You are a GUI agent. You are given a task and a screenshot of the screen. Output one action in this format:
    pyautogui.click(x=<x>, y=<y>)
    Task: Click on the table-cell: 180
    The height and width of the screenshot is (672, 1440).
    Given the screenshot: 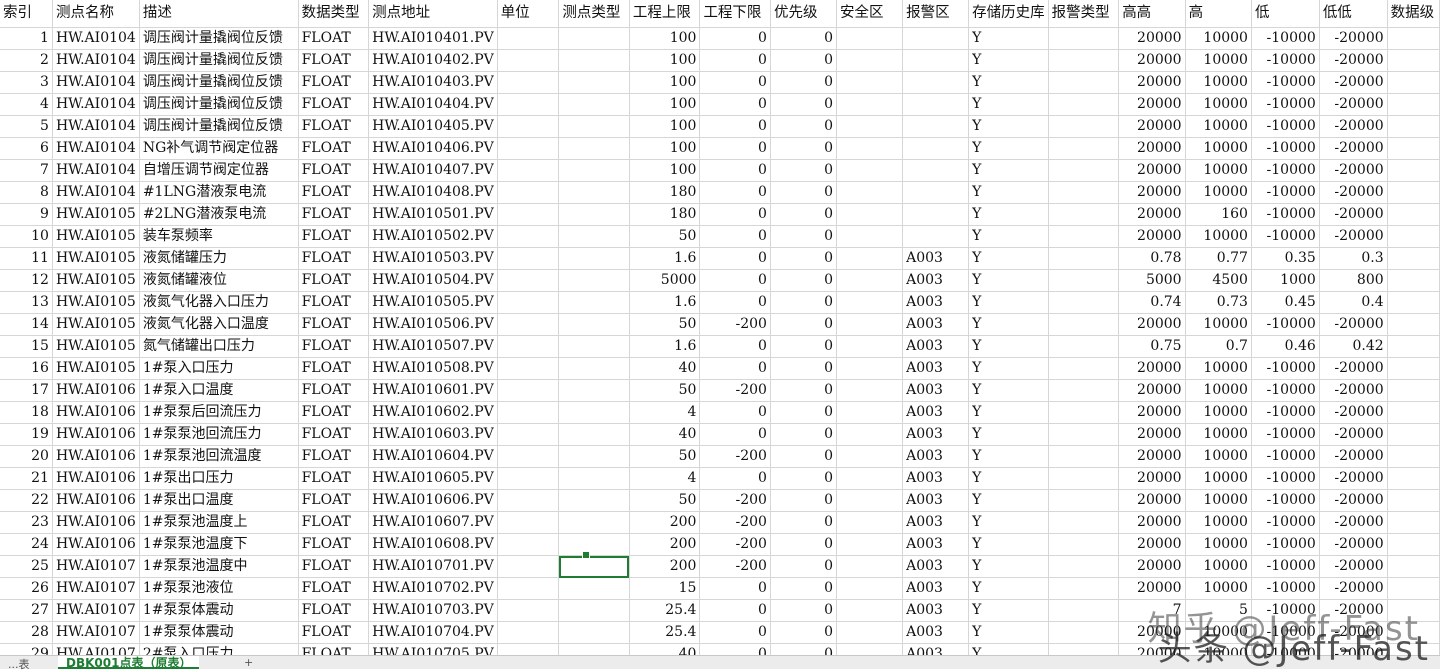 What is the action you would take?
    pyautogui.click(x=665, y=192)
    